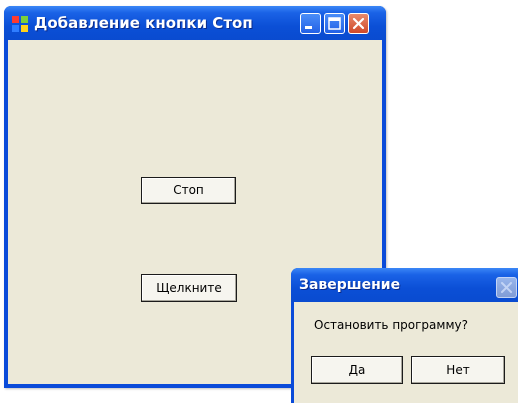 The height and width of the screenshot is (403, 518). I want to click on maximize-icon, so click(334, 23).